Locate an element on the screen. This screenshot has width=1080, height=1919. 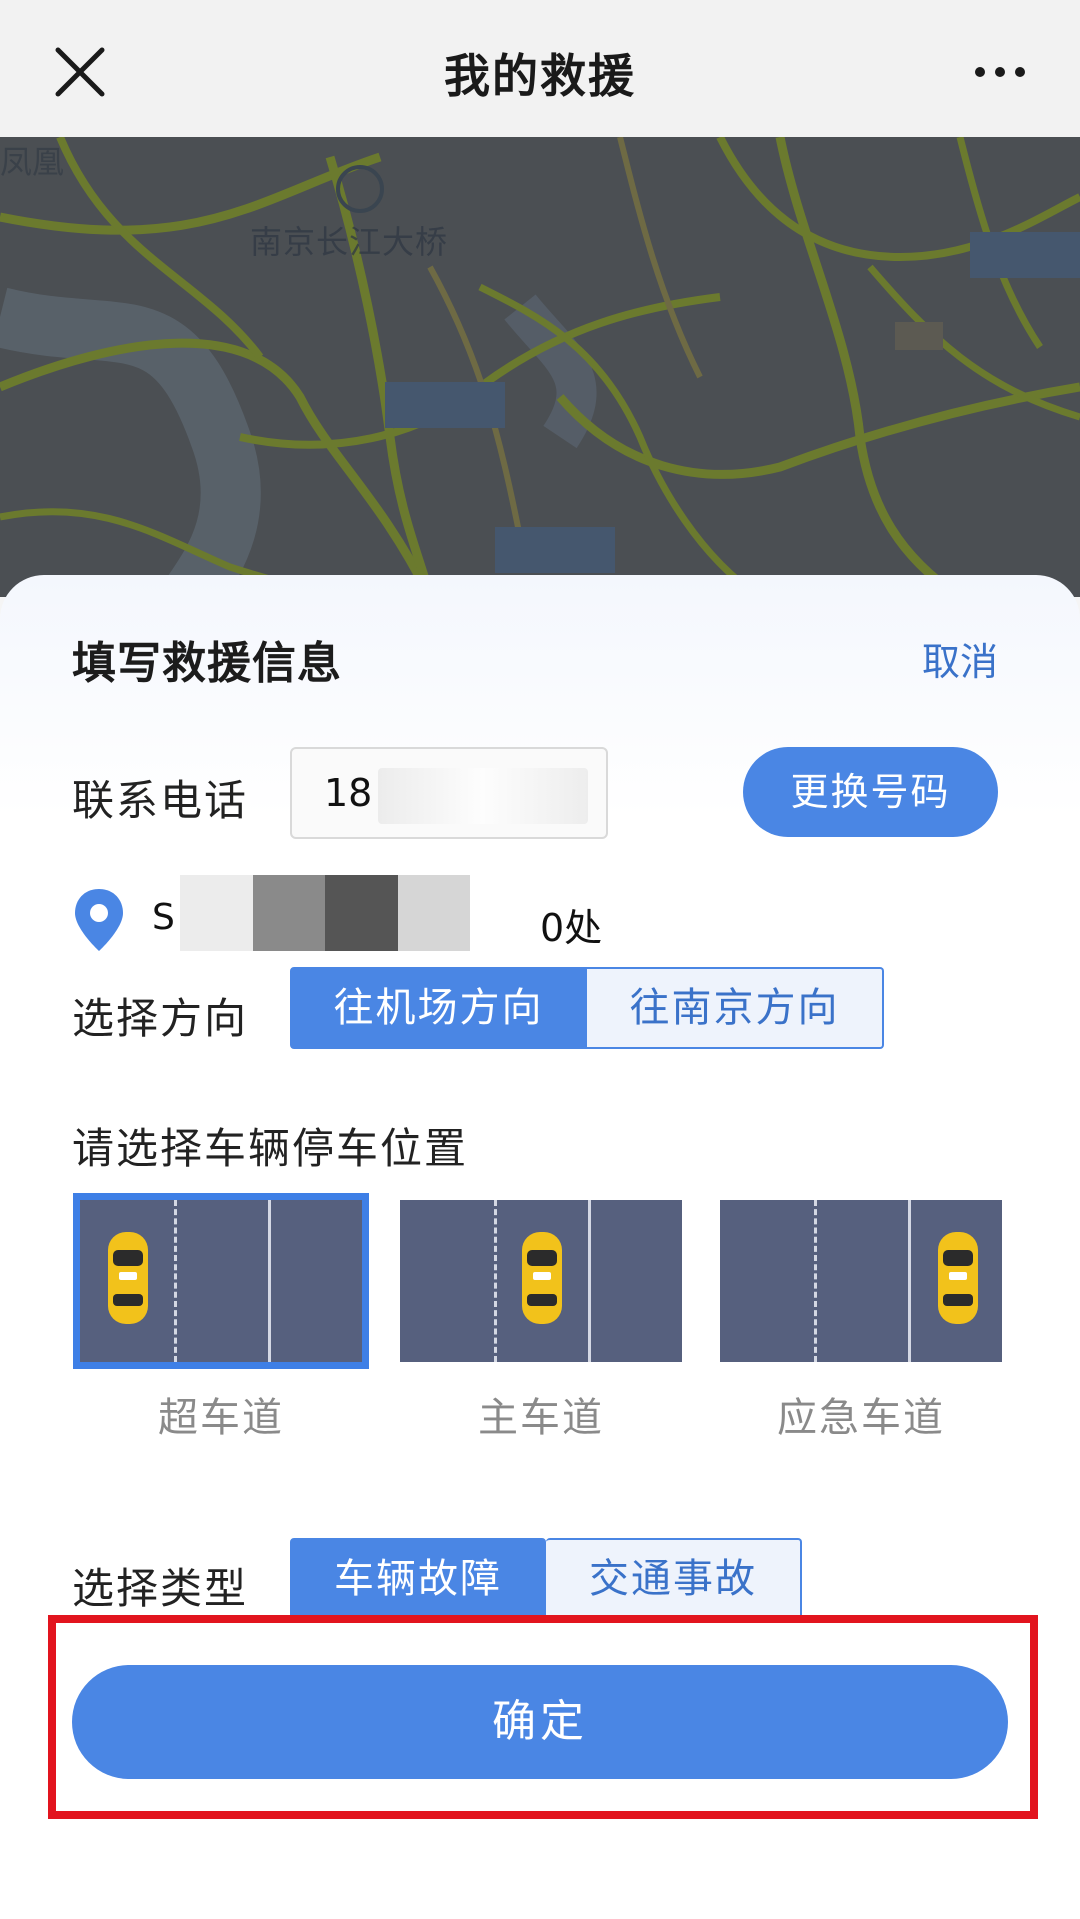
direction-selector: 往机场方向 往南京方向 is located at coordinates (587, 1008).